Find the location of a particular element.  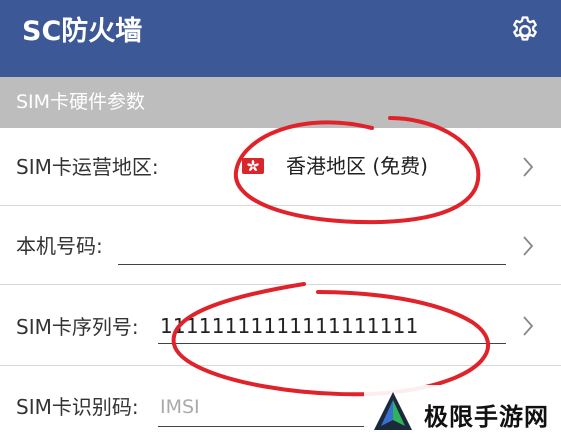

watermark: 极限手游网 is located at coordinates (462, 413).